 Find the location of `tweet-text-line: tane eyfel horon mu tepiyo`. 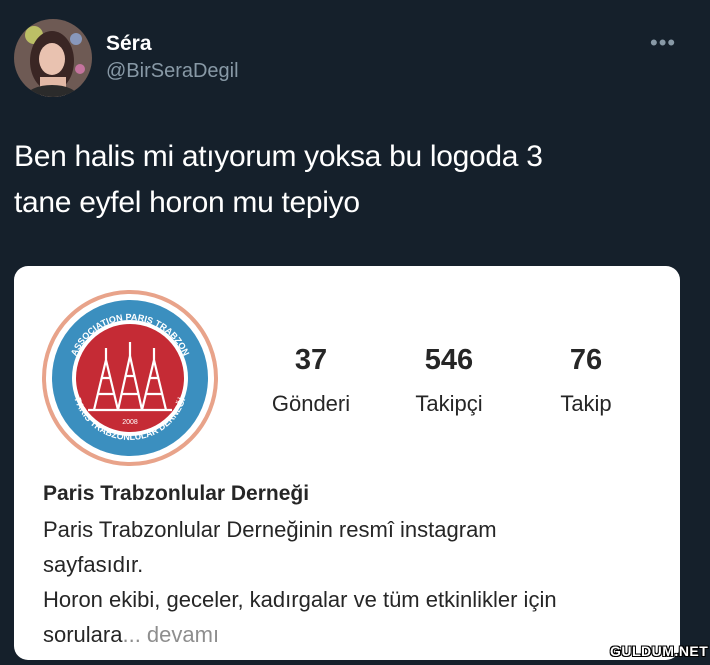

tweet-text-line: tane eyfel horon mu tepiyo is located at coordinates (187, 202).